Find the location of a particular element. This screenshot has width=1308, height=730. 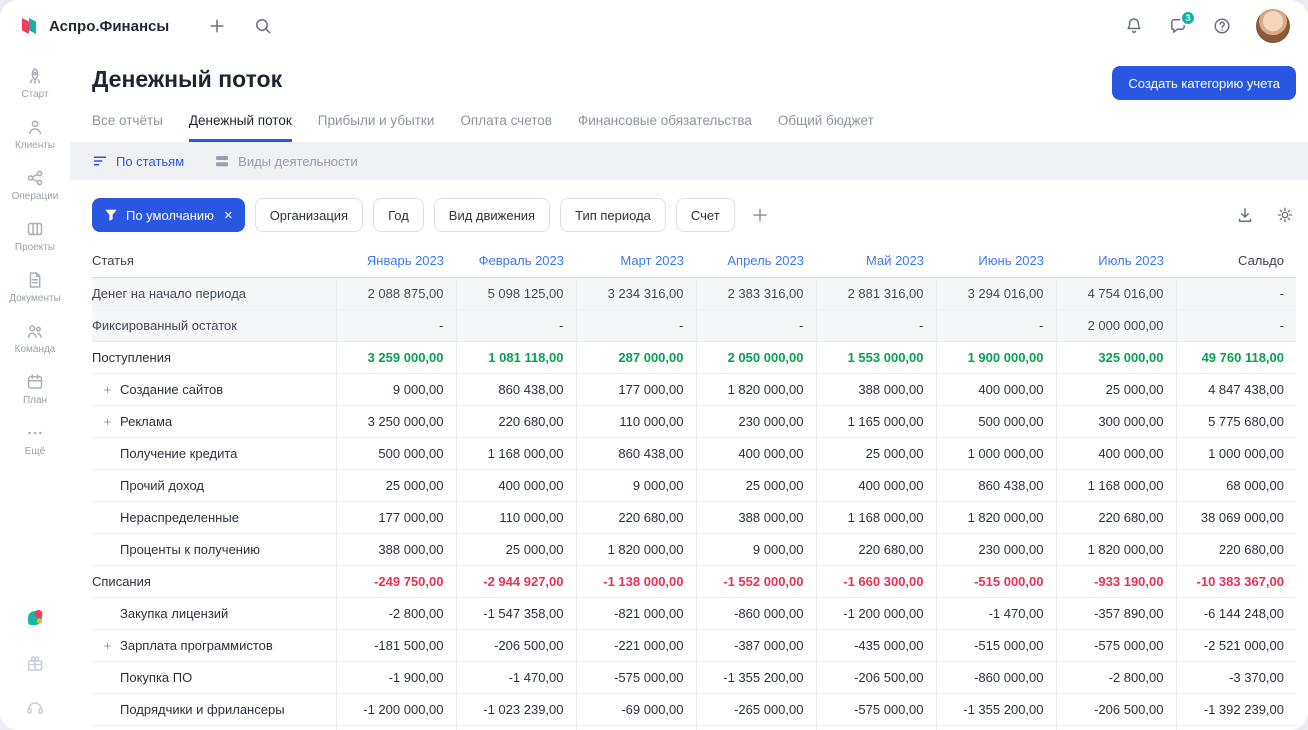

sidebar-bottom is located at coordinates (35, 664).